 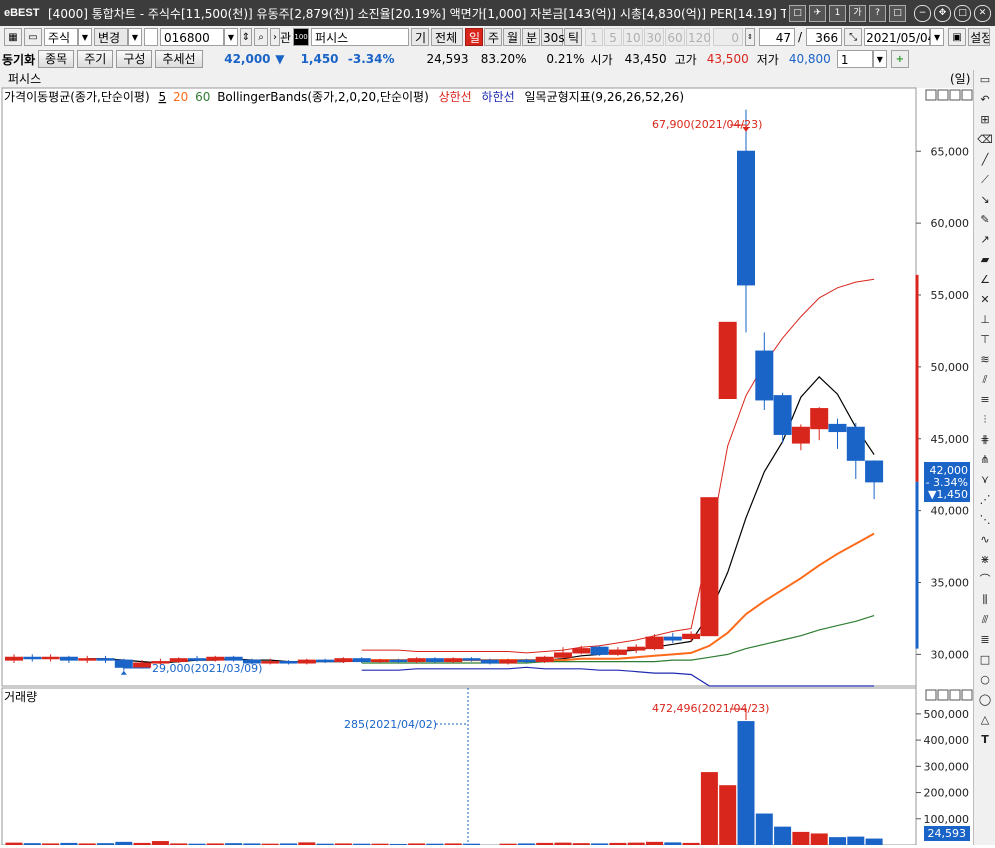 I want to click on maximize-icon: □, so click(x=962, y=13).